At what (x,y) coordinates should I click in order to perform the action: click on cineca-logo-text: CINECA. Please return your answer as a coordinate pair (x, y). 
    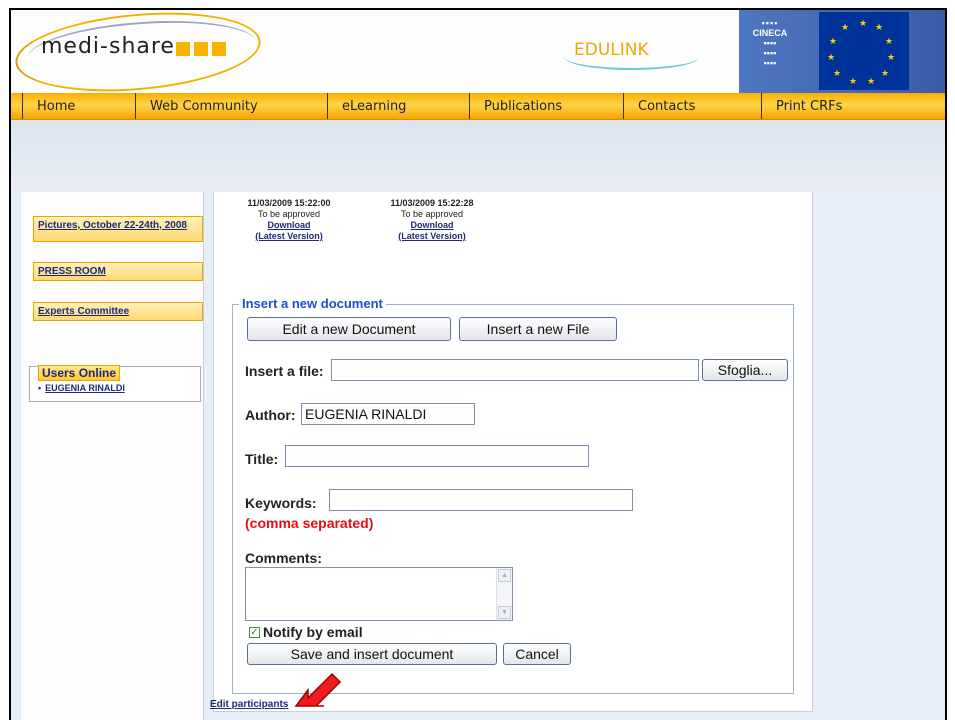
    Looking at the image, I should click on (770, 33).